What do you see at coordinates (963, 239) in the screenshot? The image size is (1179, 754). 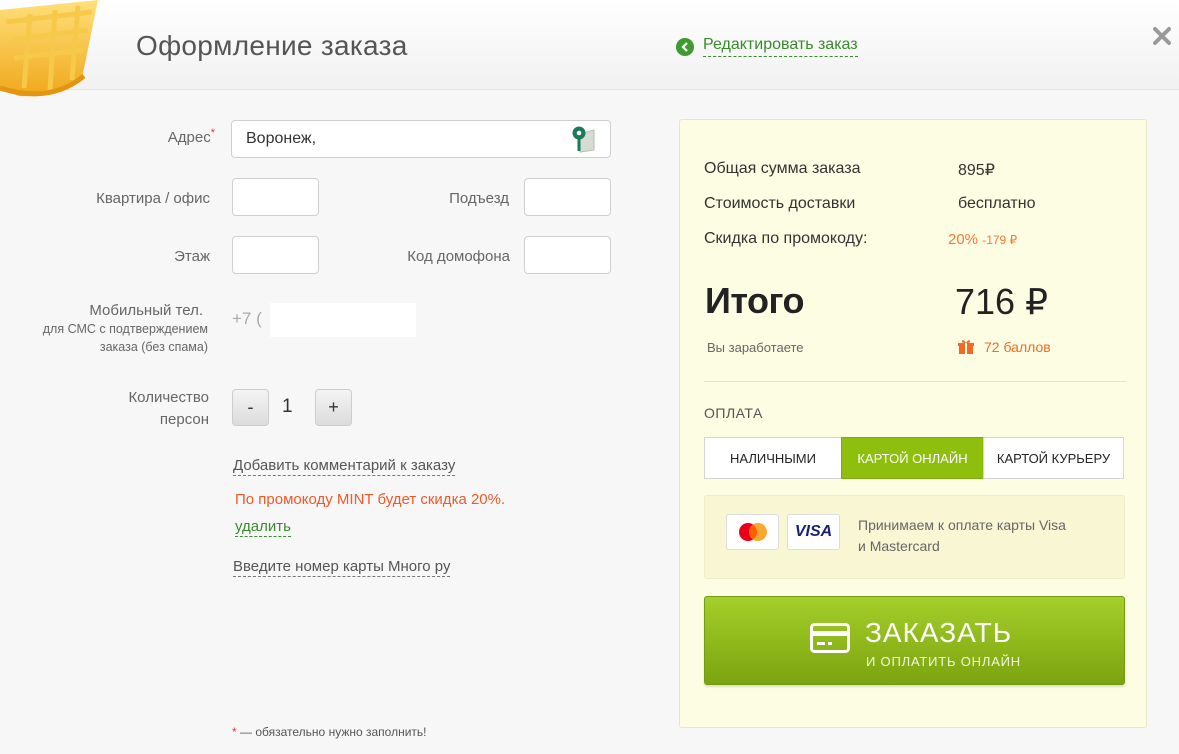 I see `discount-percent: 20%` at bounding box center [963, 239].